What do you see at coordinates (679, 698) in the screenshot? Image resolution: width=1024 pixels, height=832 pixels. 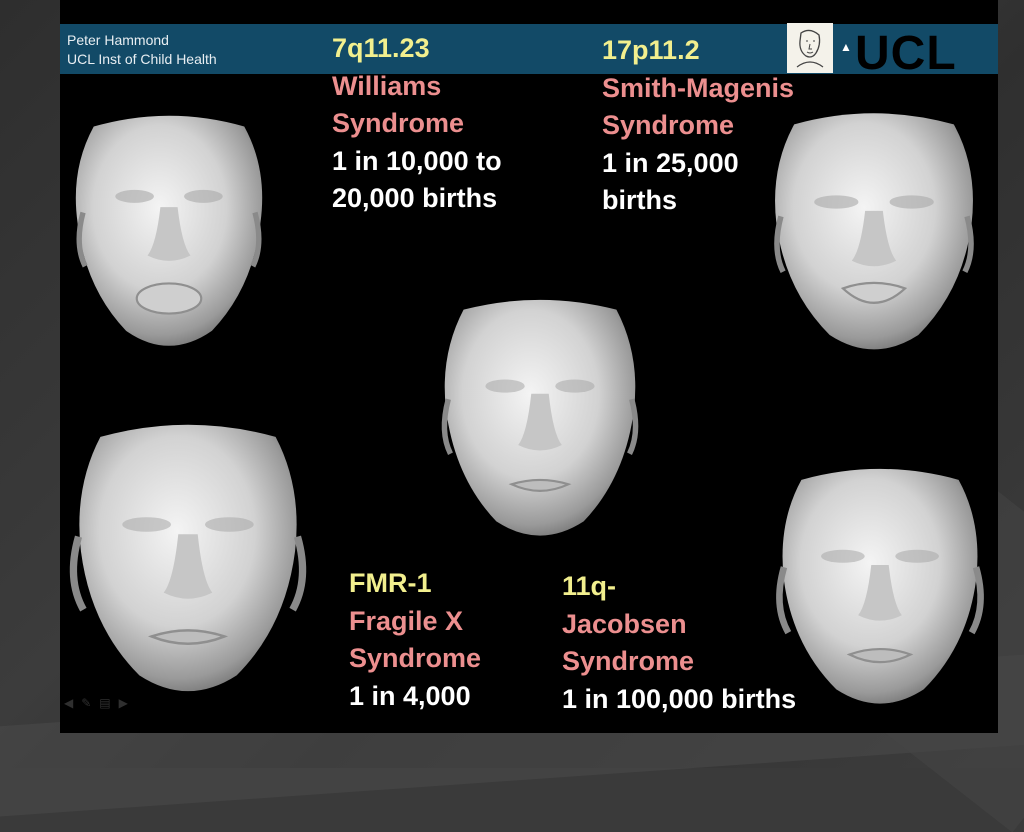 I see `jacobsen-frequency: 1 in 100,000 births` at bounding box center [679, 698].